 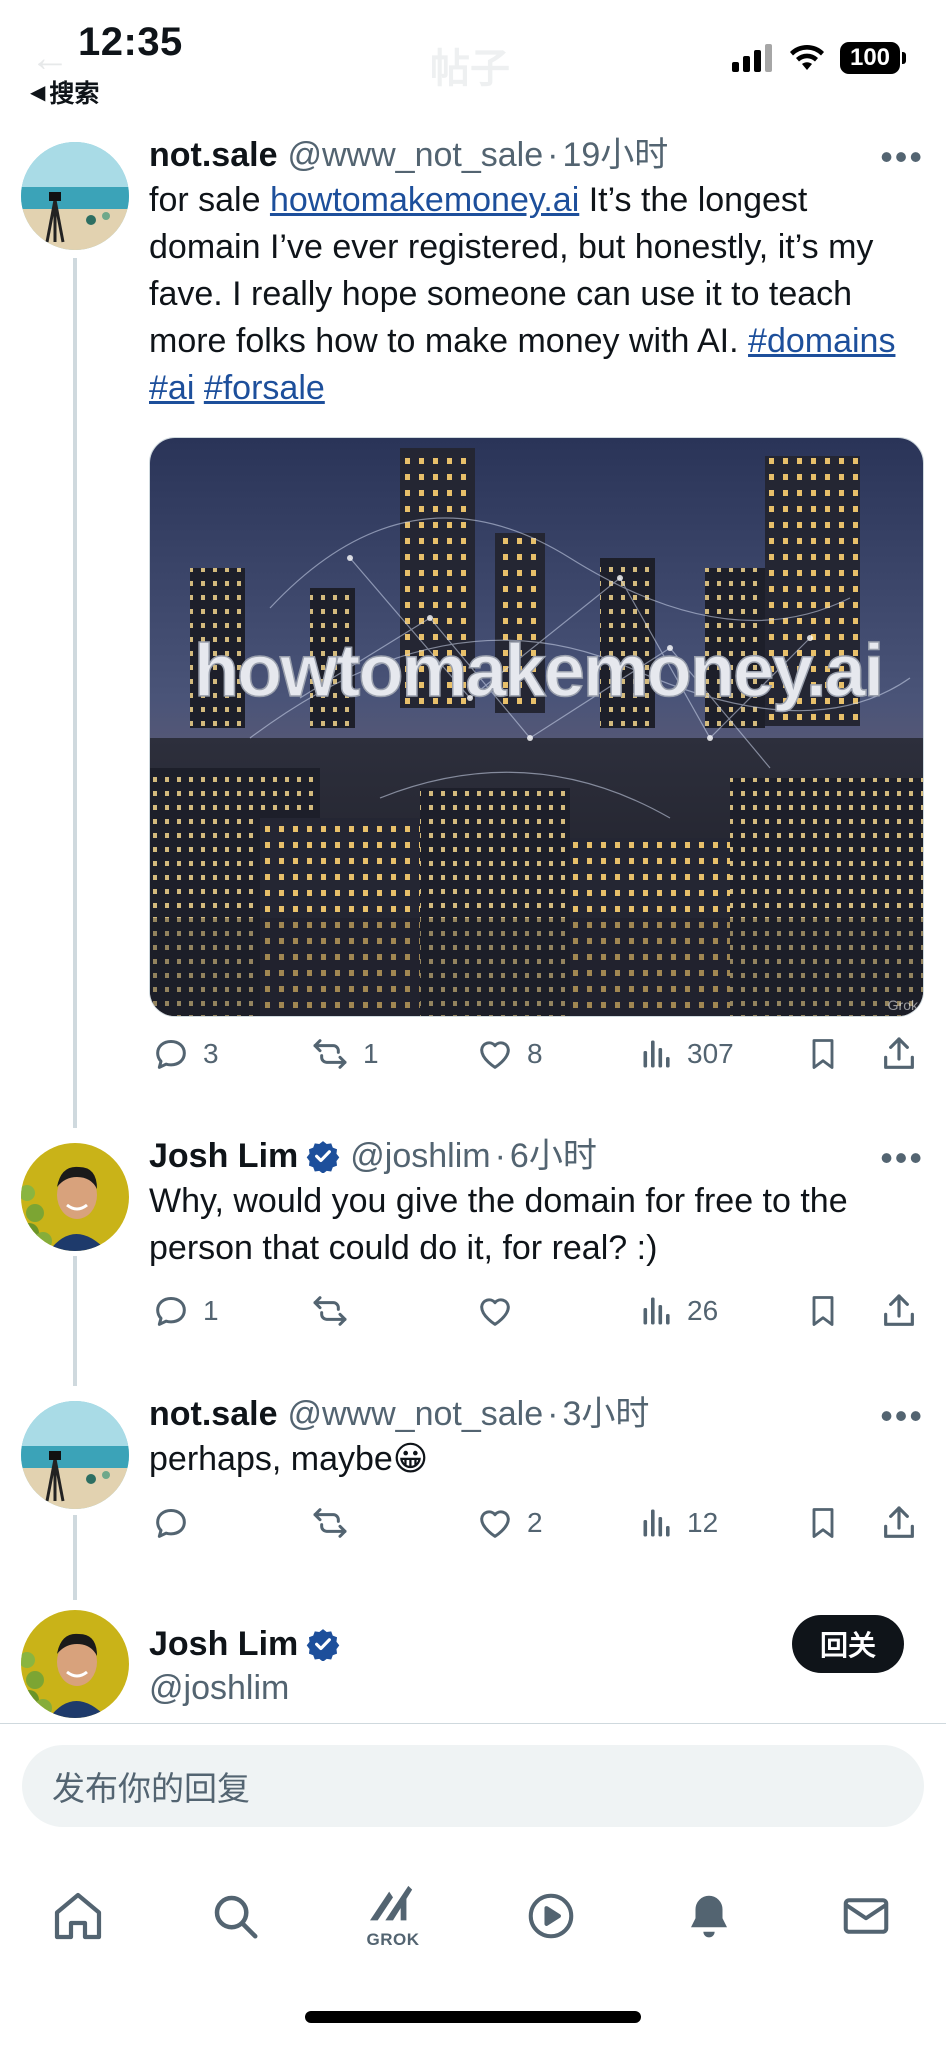 I want to click on search-icon, so click(x=236, y=1917).